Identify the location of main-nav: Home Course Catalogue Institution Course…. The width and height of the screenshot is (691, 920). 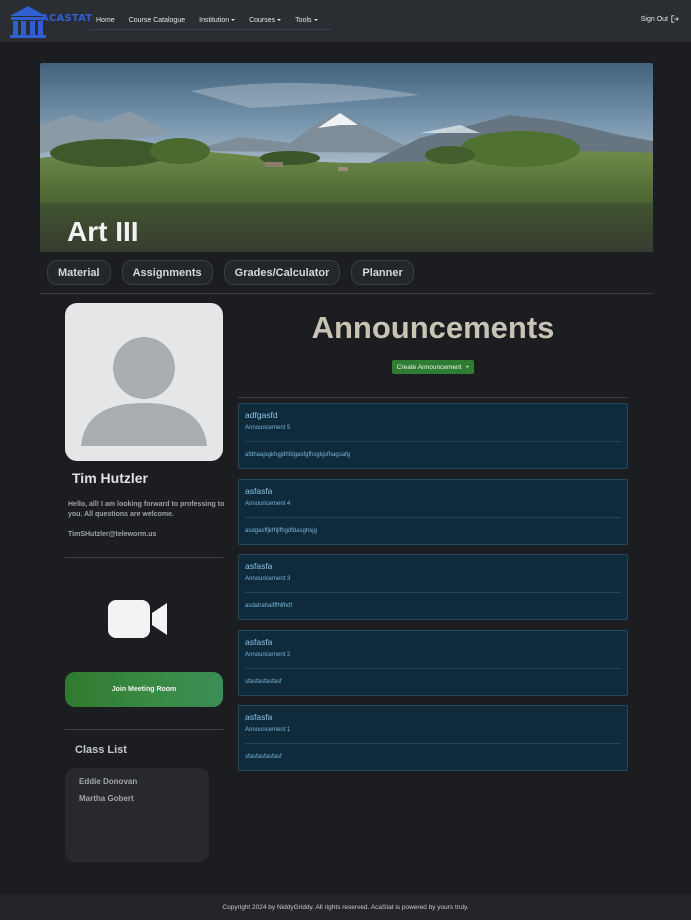
(211, 20).